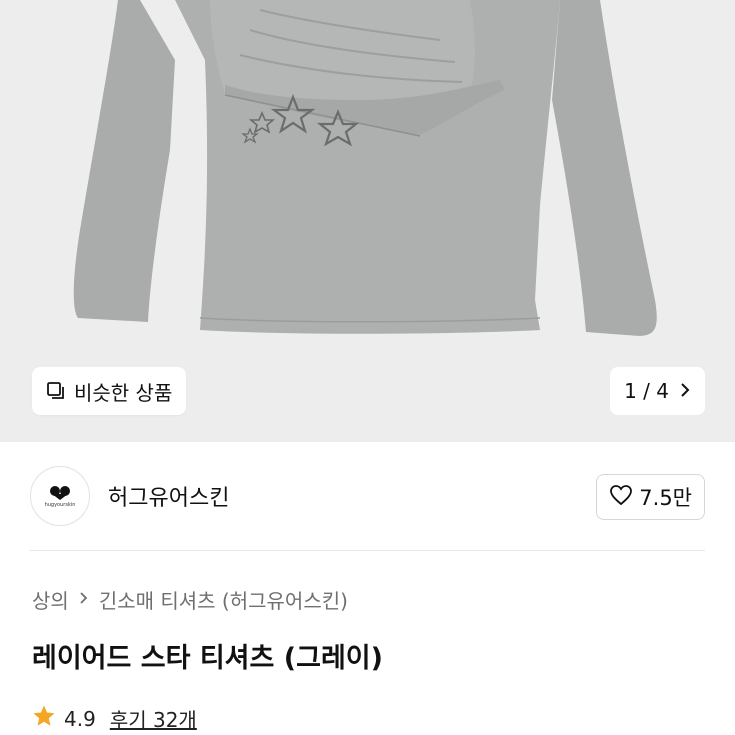  What do you see at coordinates (123, 392) in the screenshot?
I see `similar-products-label: 비슷한 상품` at bounding box center [123, 392].